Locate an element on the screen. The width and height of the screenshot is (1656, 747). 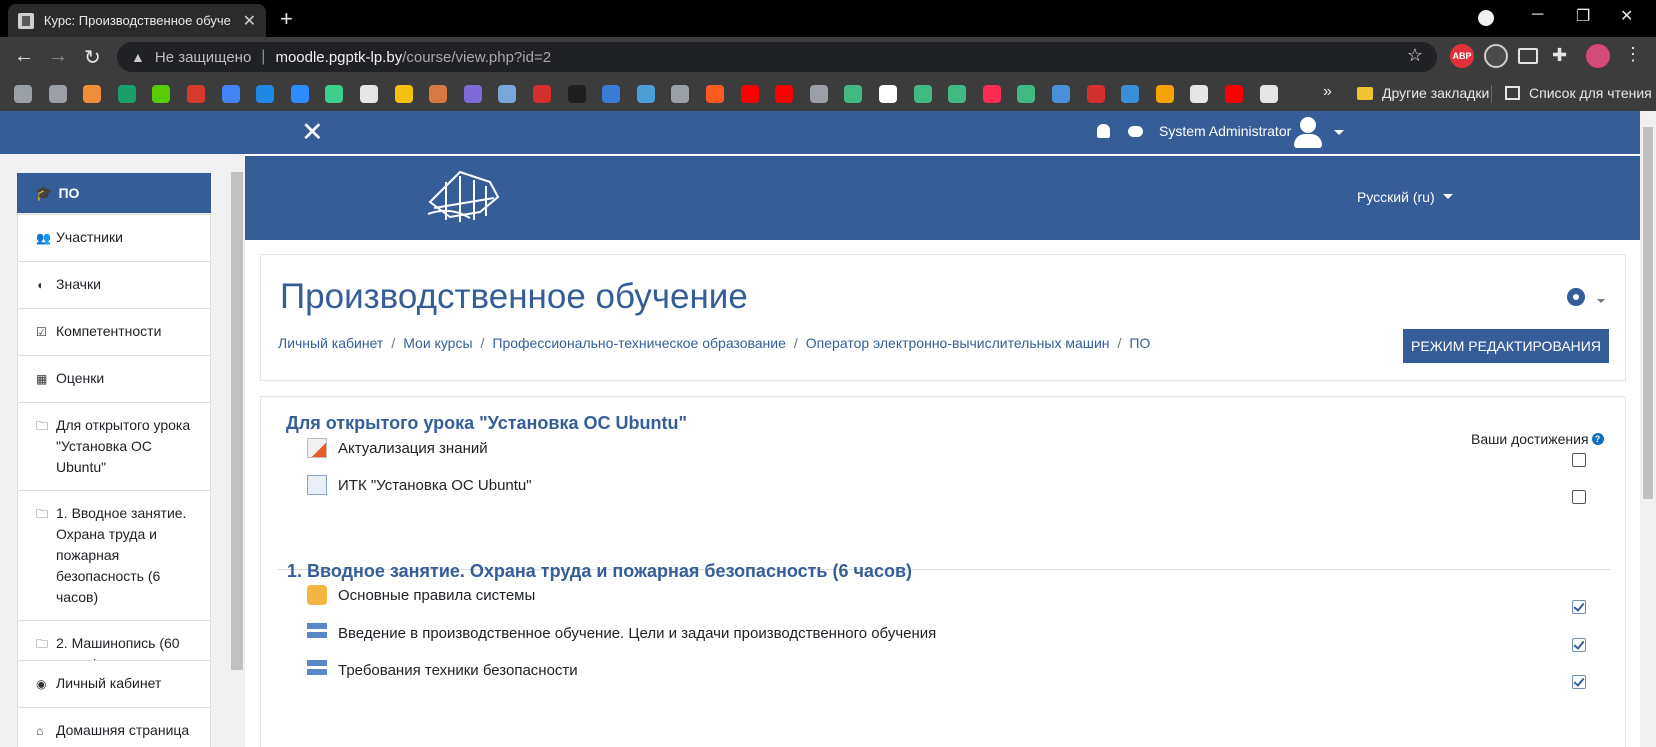
new-tab-button: + is located at coordinates (286, 19).